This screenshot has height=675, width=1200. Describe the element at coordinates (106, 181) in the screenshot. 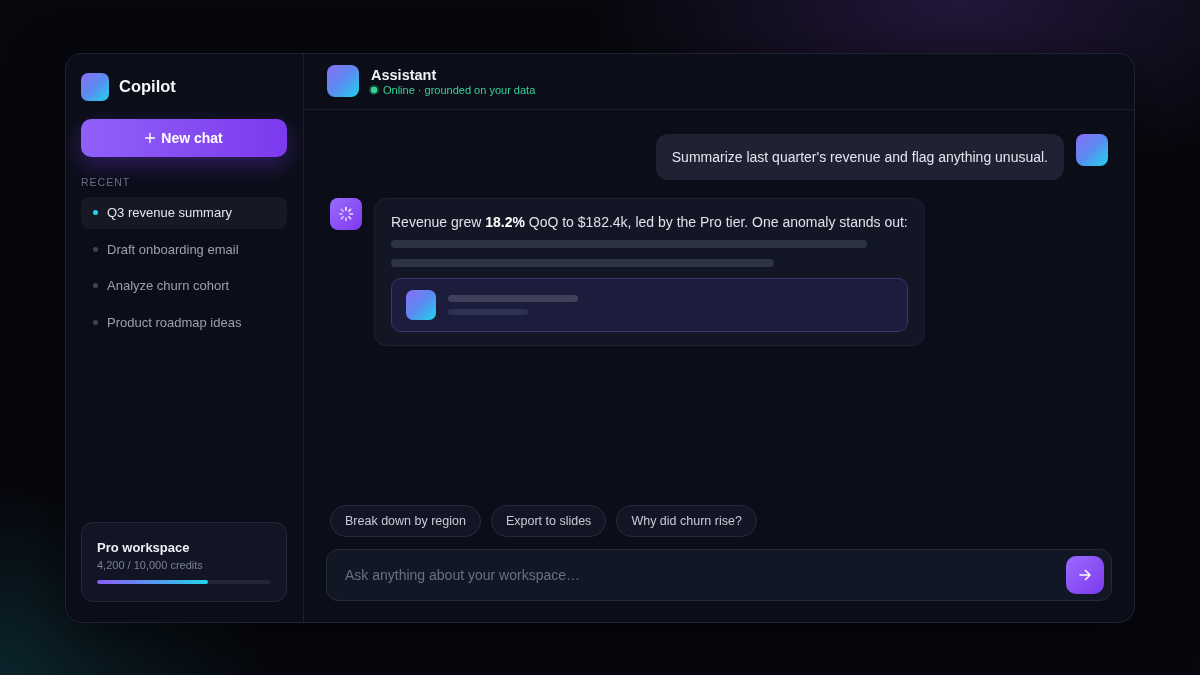

I see `section-label: RECENT` at that location.